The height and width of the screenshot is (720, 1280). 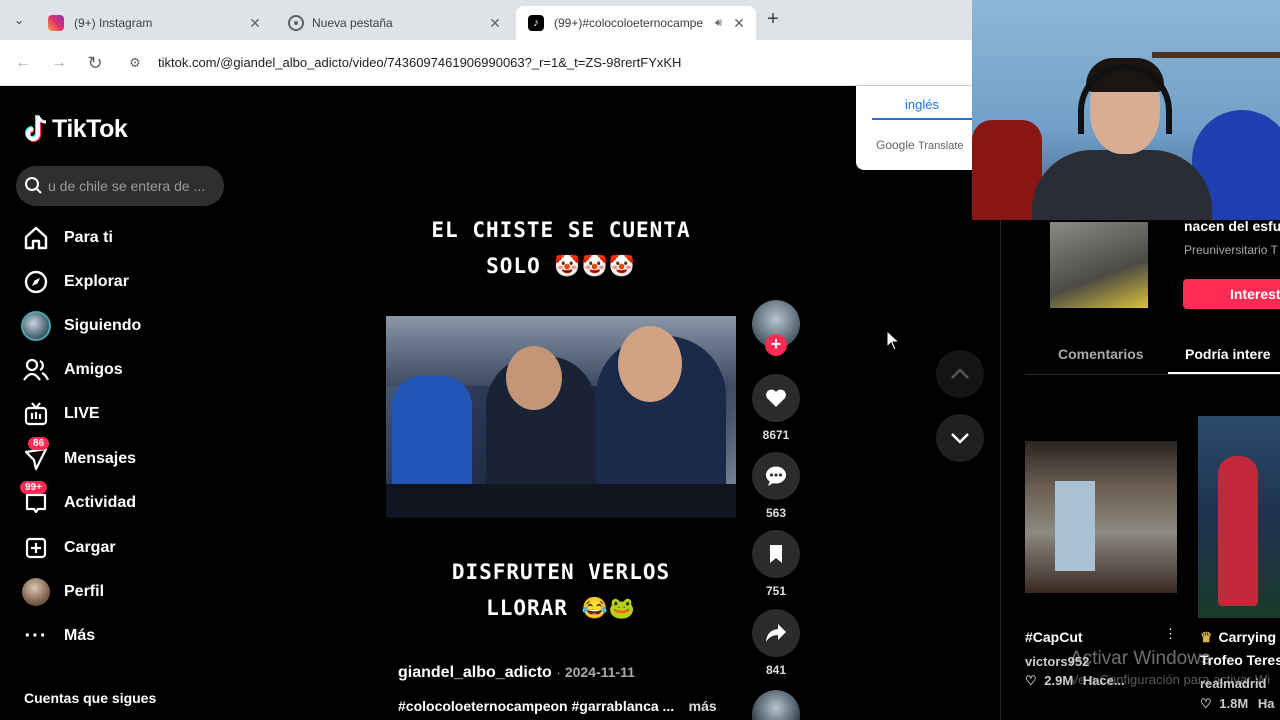 I want to click on forward-arrow-icon: →, so click(x=59, y=63).